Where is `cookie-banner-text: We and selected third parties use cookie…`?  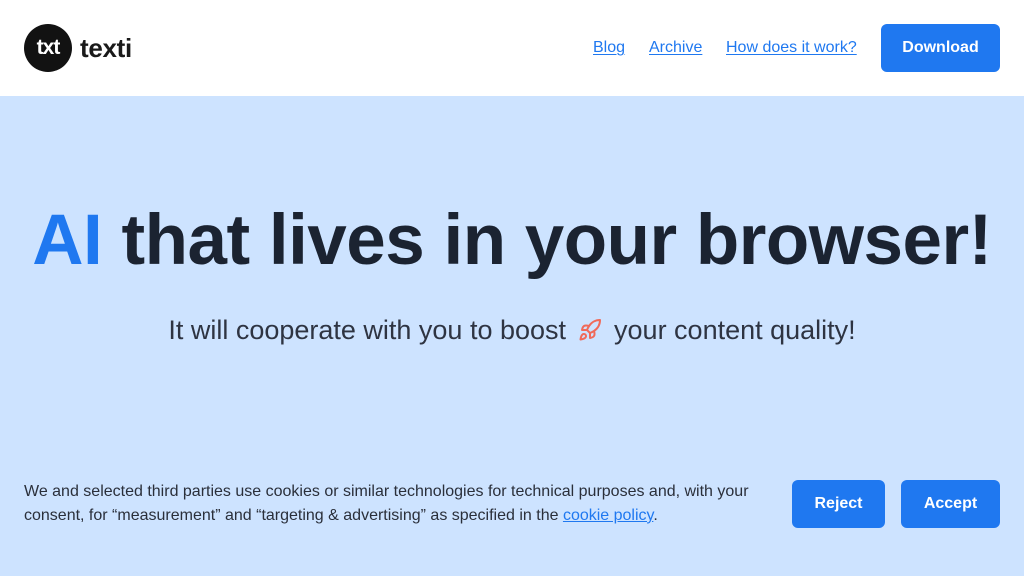 cookie-banner-text: We and selected third parties use cookie… is located at coordinates (404, 504).